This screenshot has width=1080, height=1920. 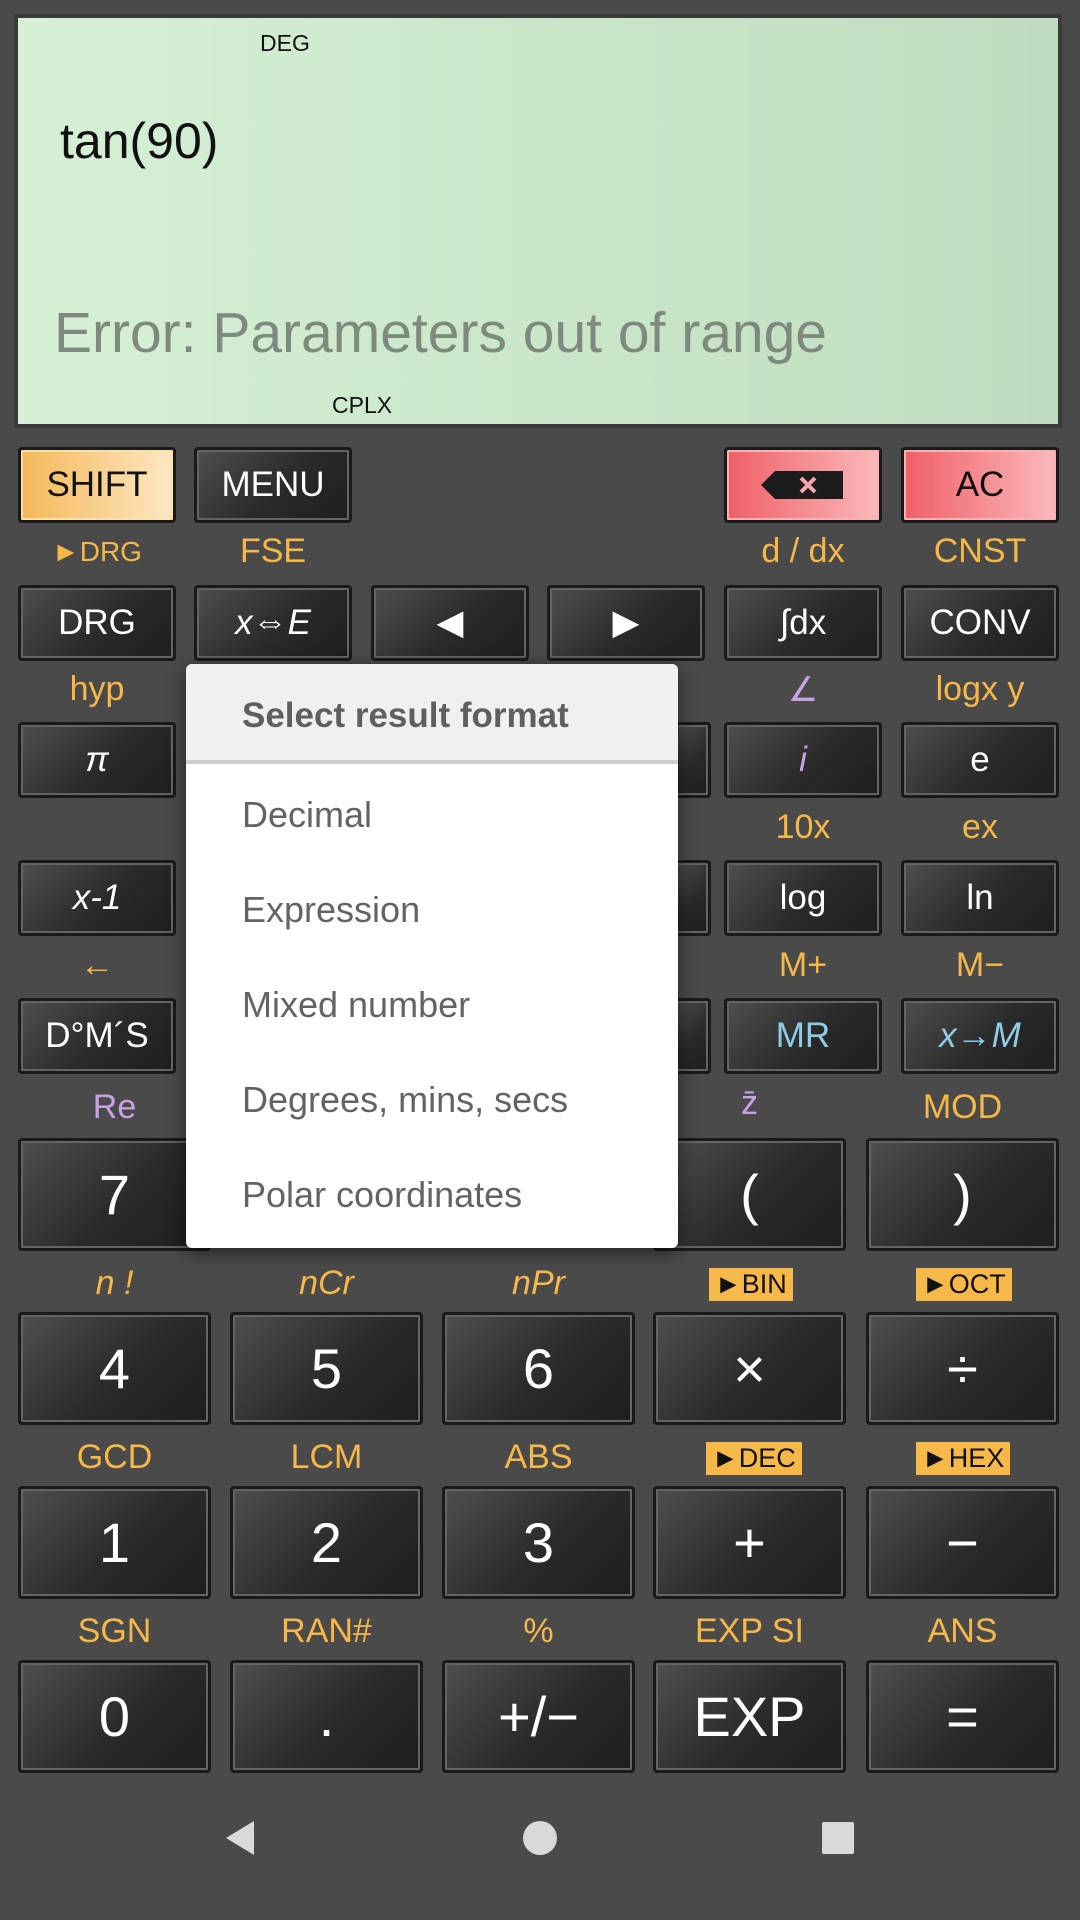 What do you see at coordinates (97, 965) in the screenshot?
I see `label-arrow-left: ←` at bounding box center [97, 965].